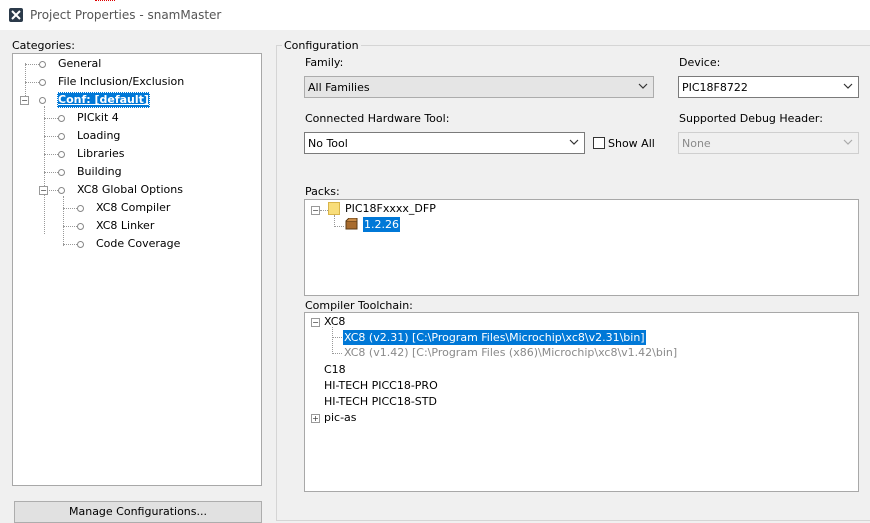 The width and height of the screenshot is (870, 523). Describe the element at coordinates (105, 1) in the screenshot. I see `dotted-marker` at that location.